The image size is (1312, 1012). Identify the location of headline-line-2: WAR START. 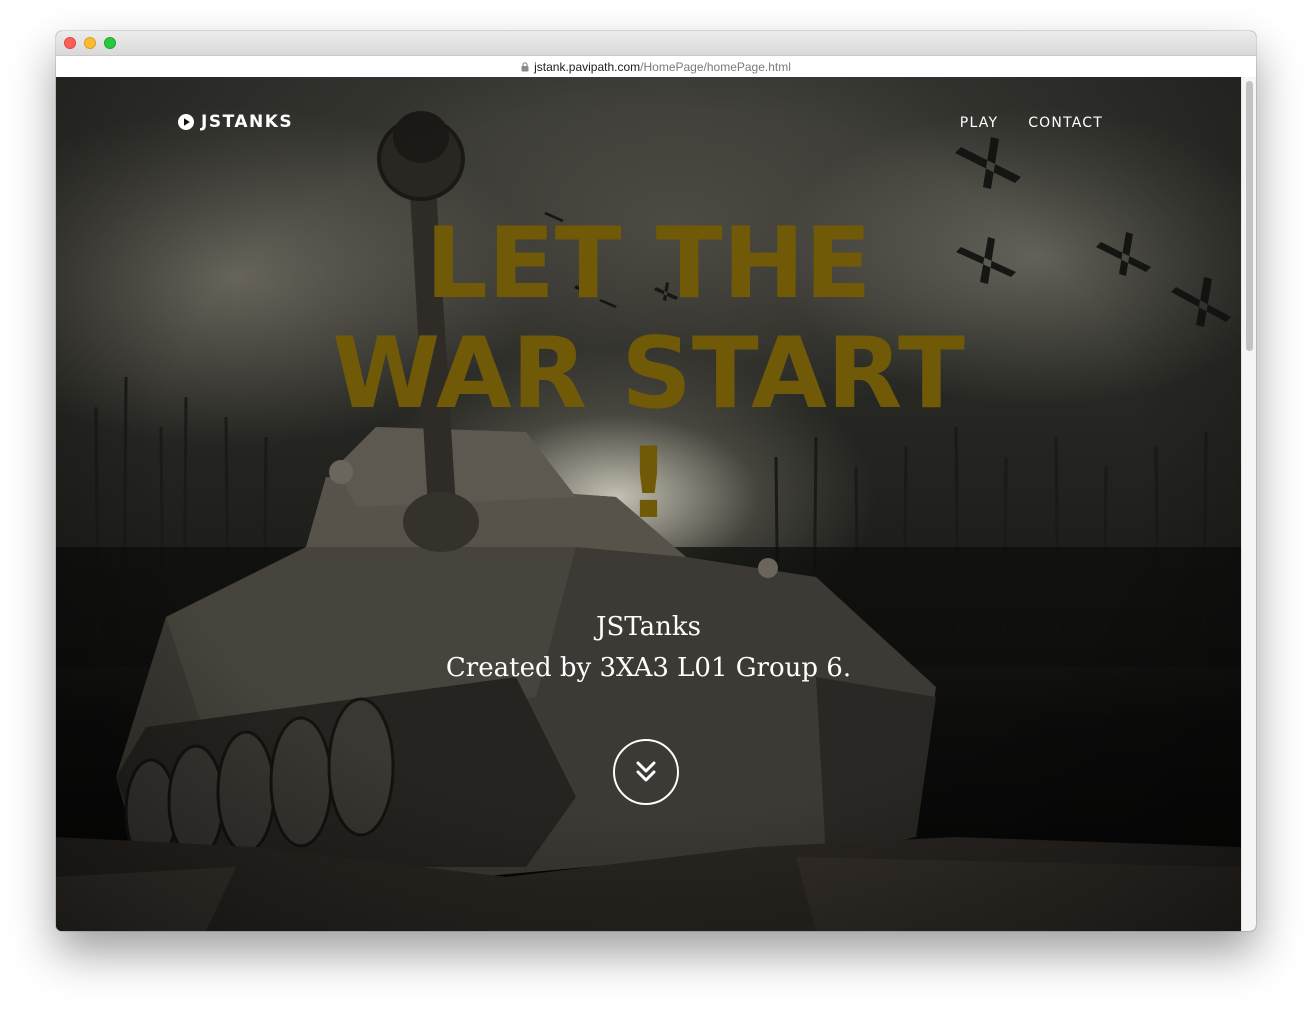
(648, 374).